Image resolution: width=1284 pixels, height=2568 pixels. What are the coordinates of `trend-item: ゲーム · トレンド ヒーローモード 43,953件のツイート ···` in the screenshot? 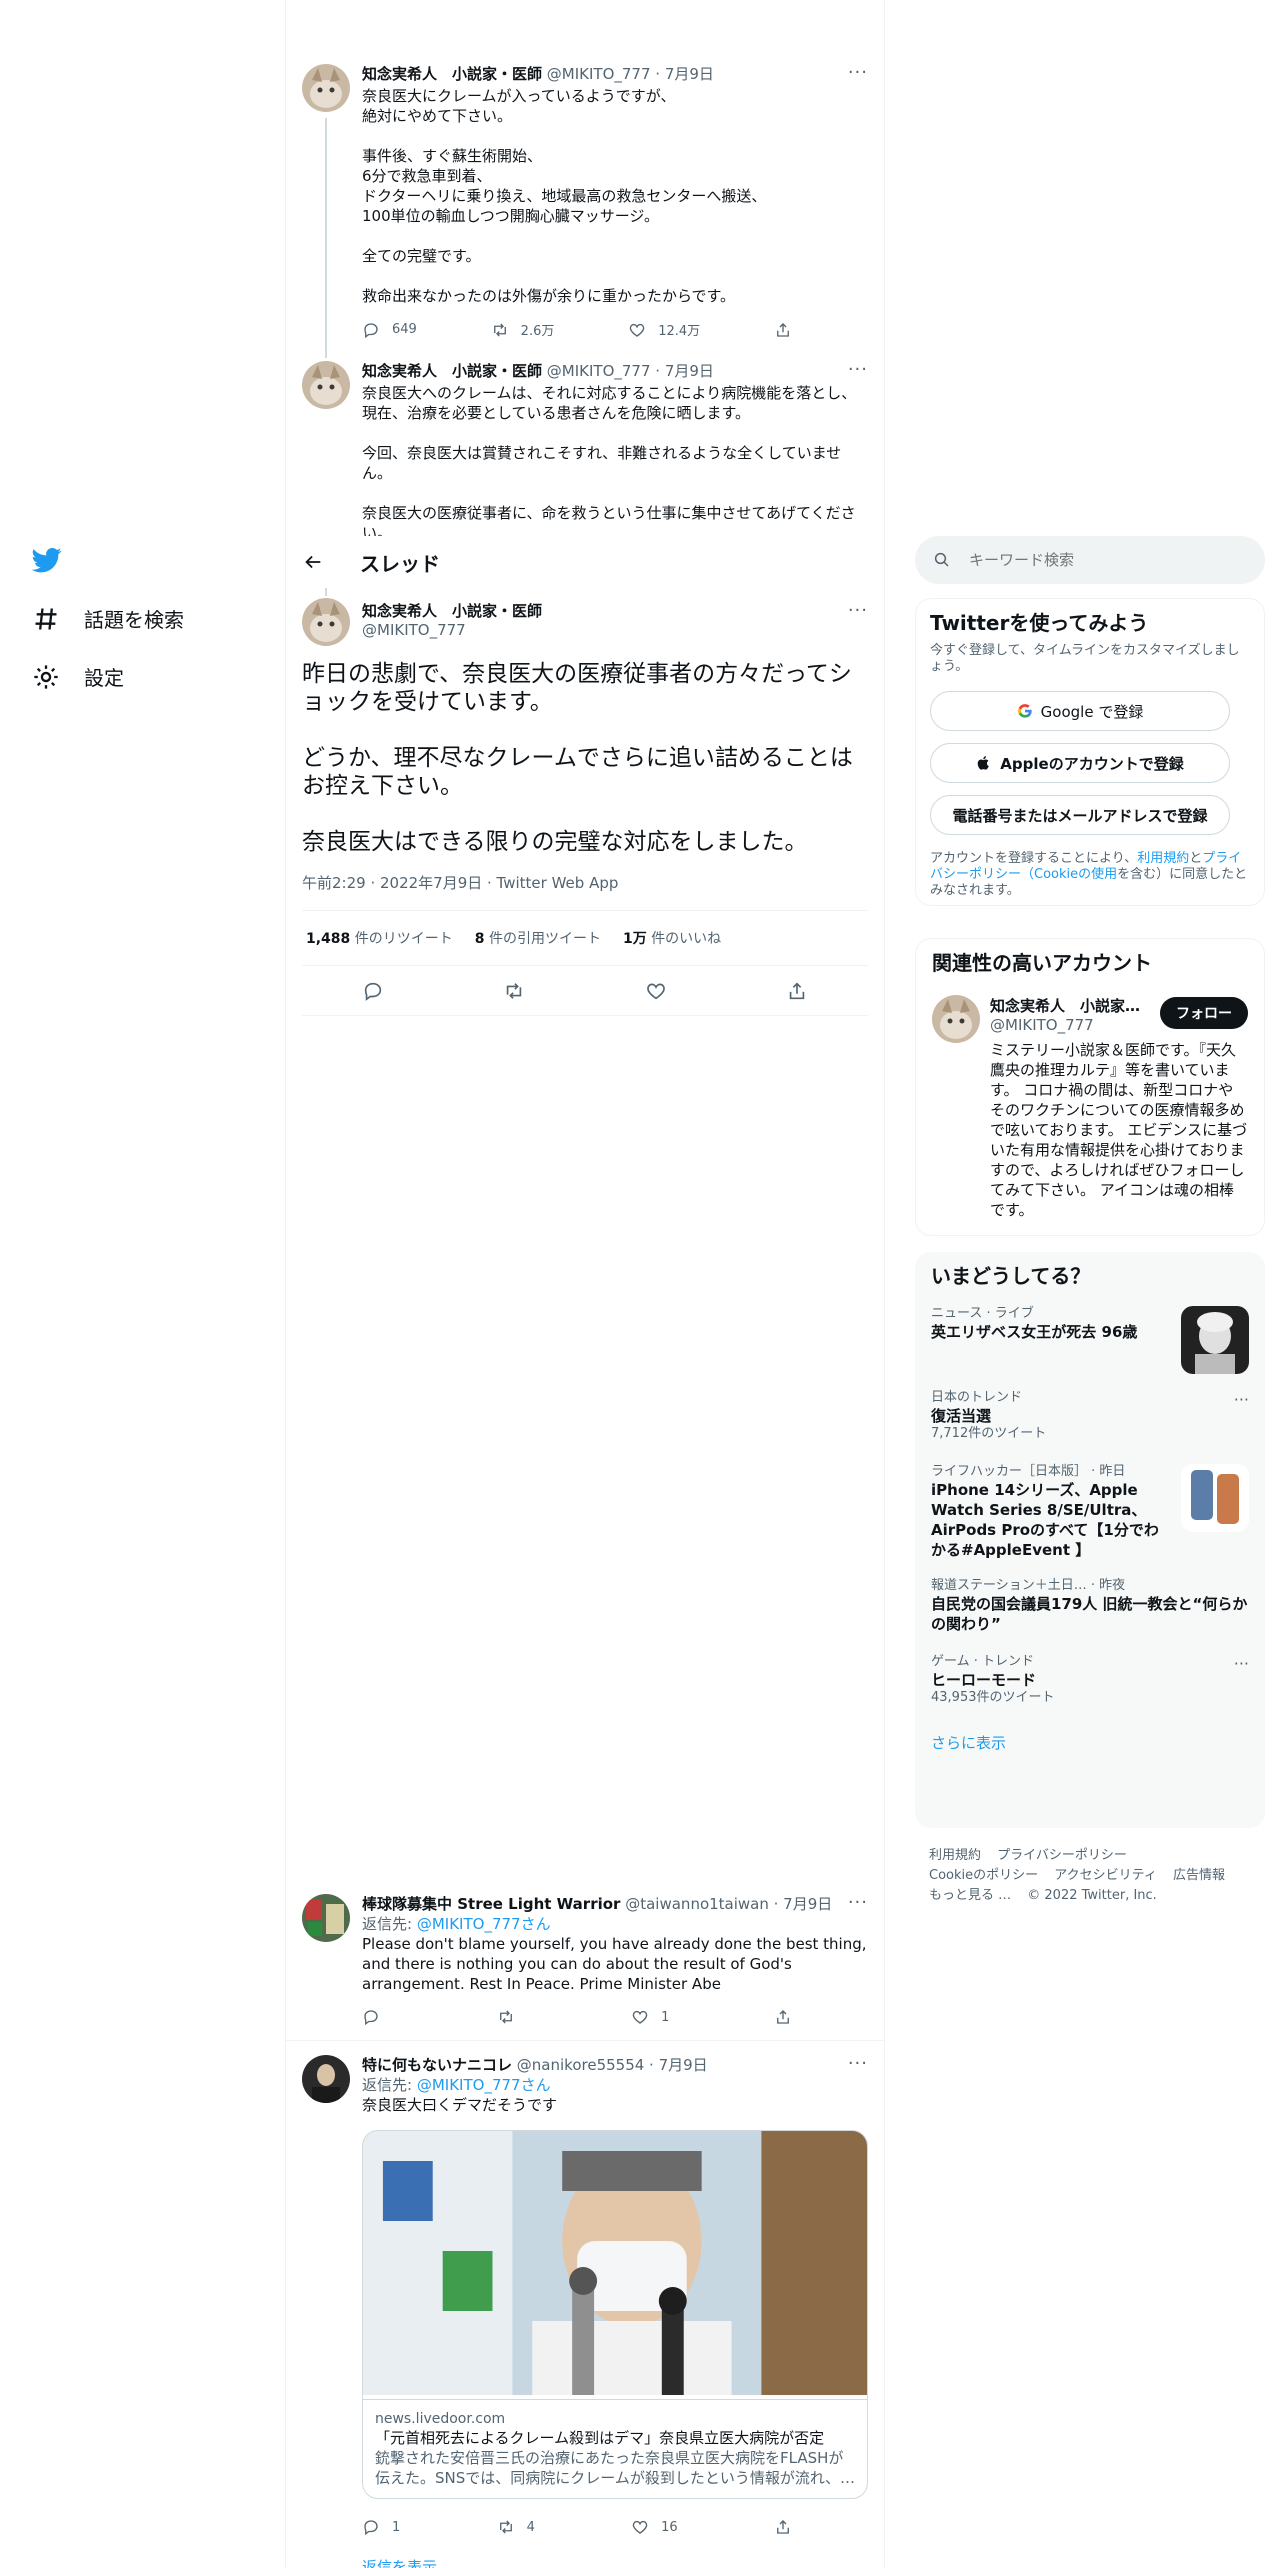 It's located at (1090, 1680).